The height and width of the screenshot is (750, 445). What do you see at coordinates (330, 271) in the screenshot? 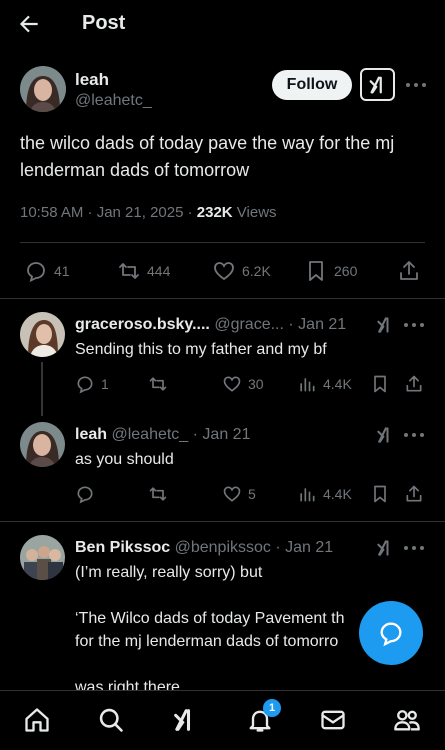
I see `bookmark-button: 260` at bounding box center [330, 271].